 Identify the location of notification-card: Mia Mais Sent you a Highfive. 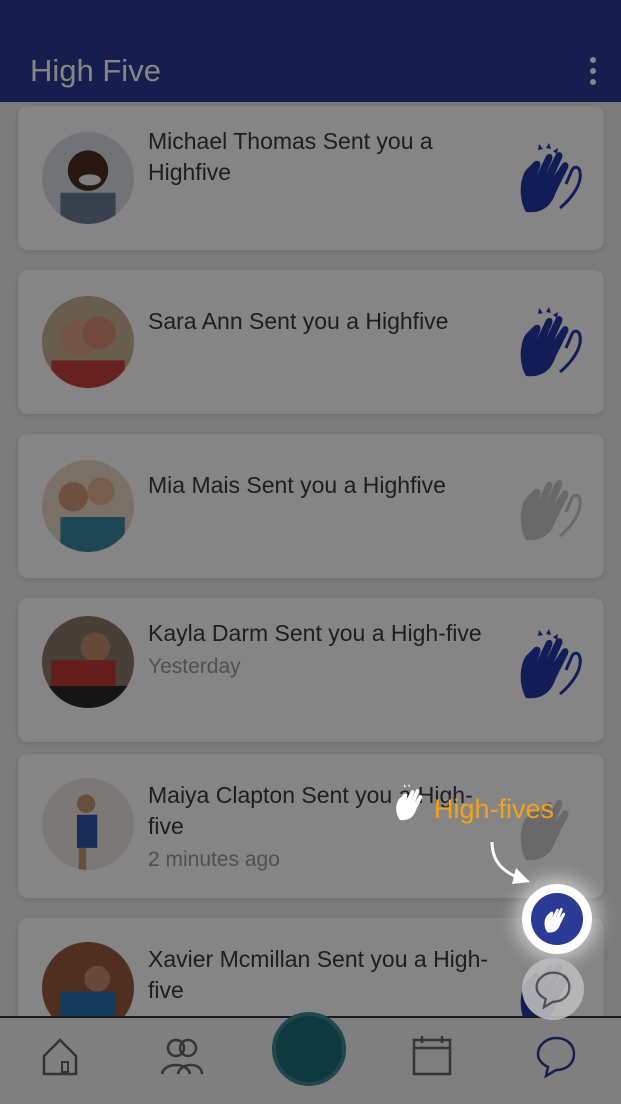
(311, 506).